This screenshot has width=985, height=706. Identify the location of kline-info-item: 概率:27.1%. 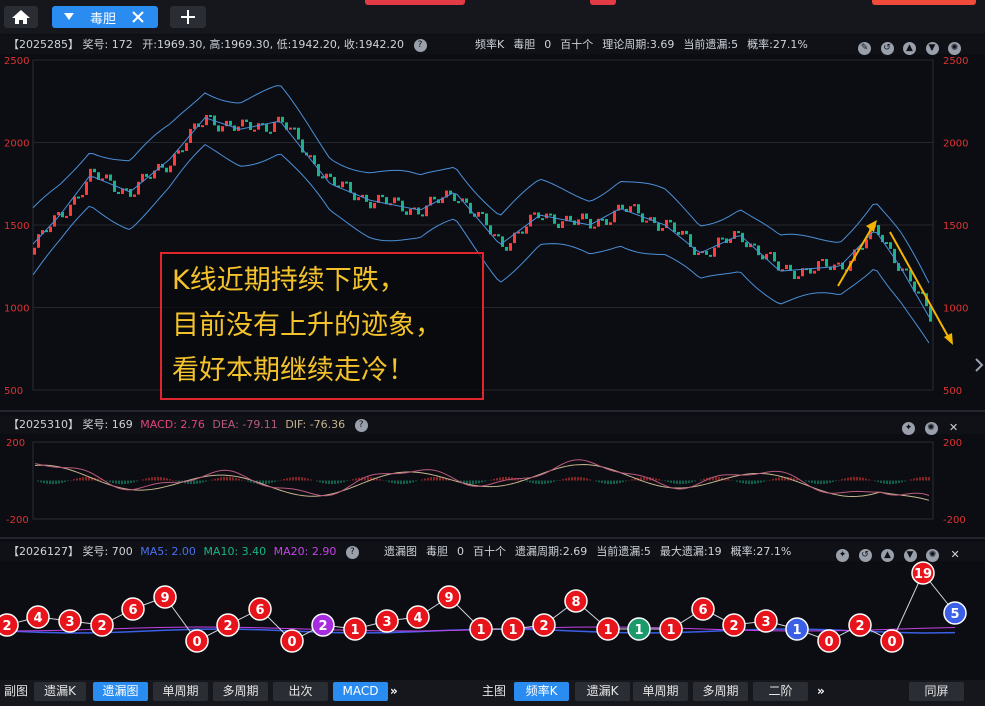
(777, 44).